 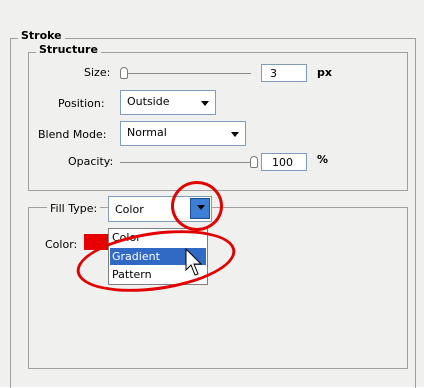 What do you see at coordinates (323, 159) in the screenshot?
I see `opacity-unit: %` at bounding box center [323, 159].